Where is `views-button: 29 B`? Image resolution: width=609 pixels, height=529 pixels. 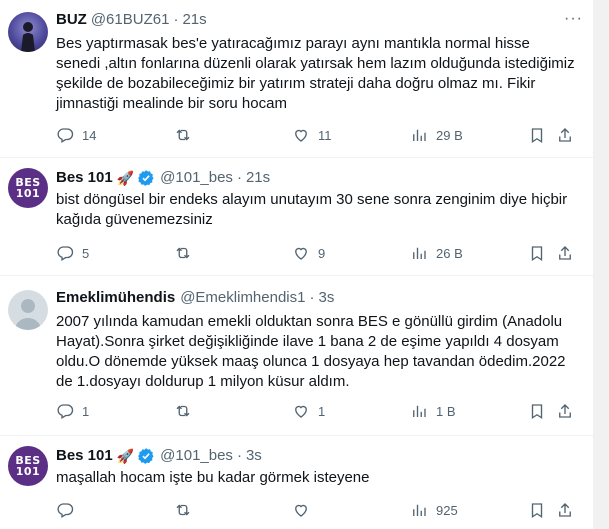
views-button: 29 B is located at coordinates (436, 135).